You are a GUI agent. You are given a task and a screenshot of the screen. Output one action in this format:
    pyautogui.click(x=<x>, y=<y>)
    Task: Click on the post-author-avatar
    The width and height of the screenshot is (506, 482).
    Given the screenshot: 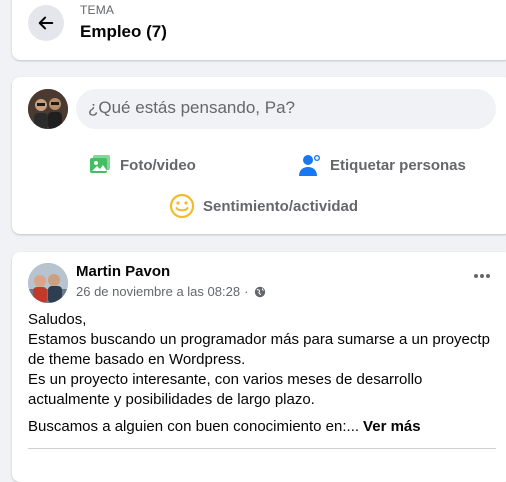 What is the action you would take?
    pyautogui.click(x=48, y=283)
    